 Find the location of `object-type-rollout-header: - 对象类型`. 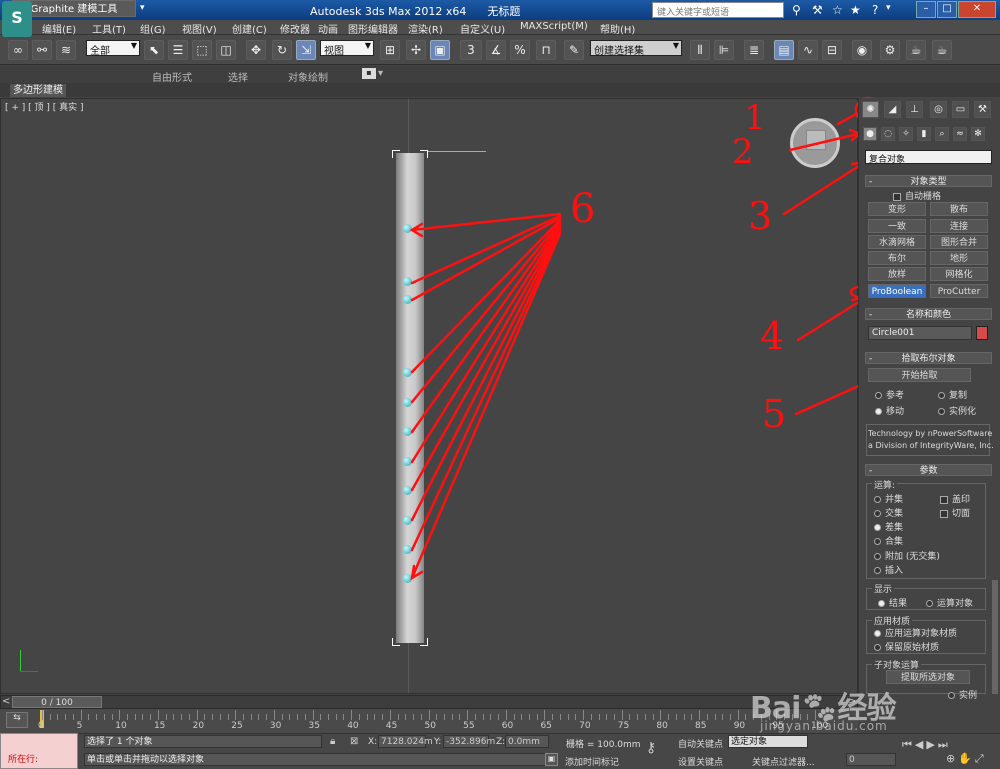

object-type-rollout-header: - 对象类型 is located at coordinates (928, 181).